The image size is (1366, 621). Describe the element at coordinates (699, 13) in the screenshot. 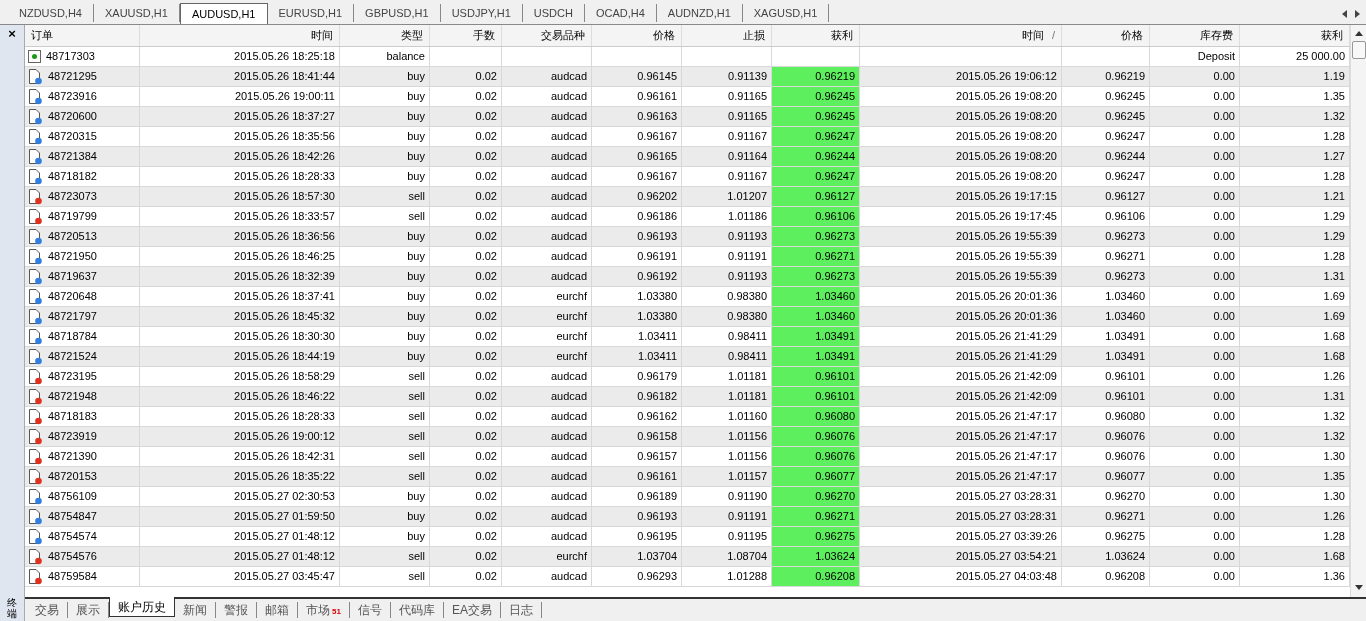

I see `chart-tab: AUDNZD,H1` at that location.